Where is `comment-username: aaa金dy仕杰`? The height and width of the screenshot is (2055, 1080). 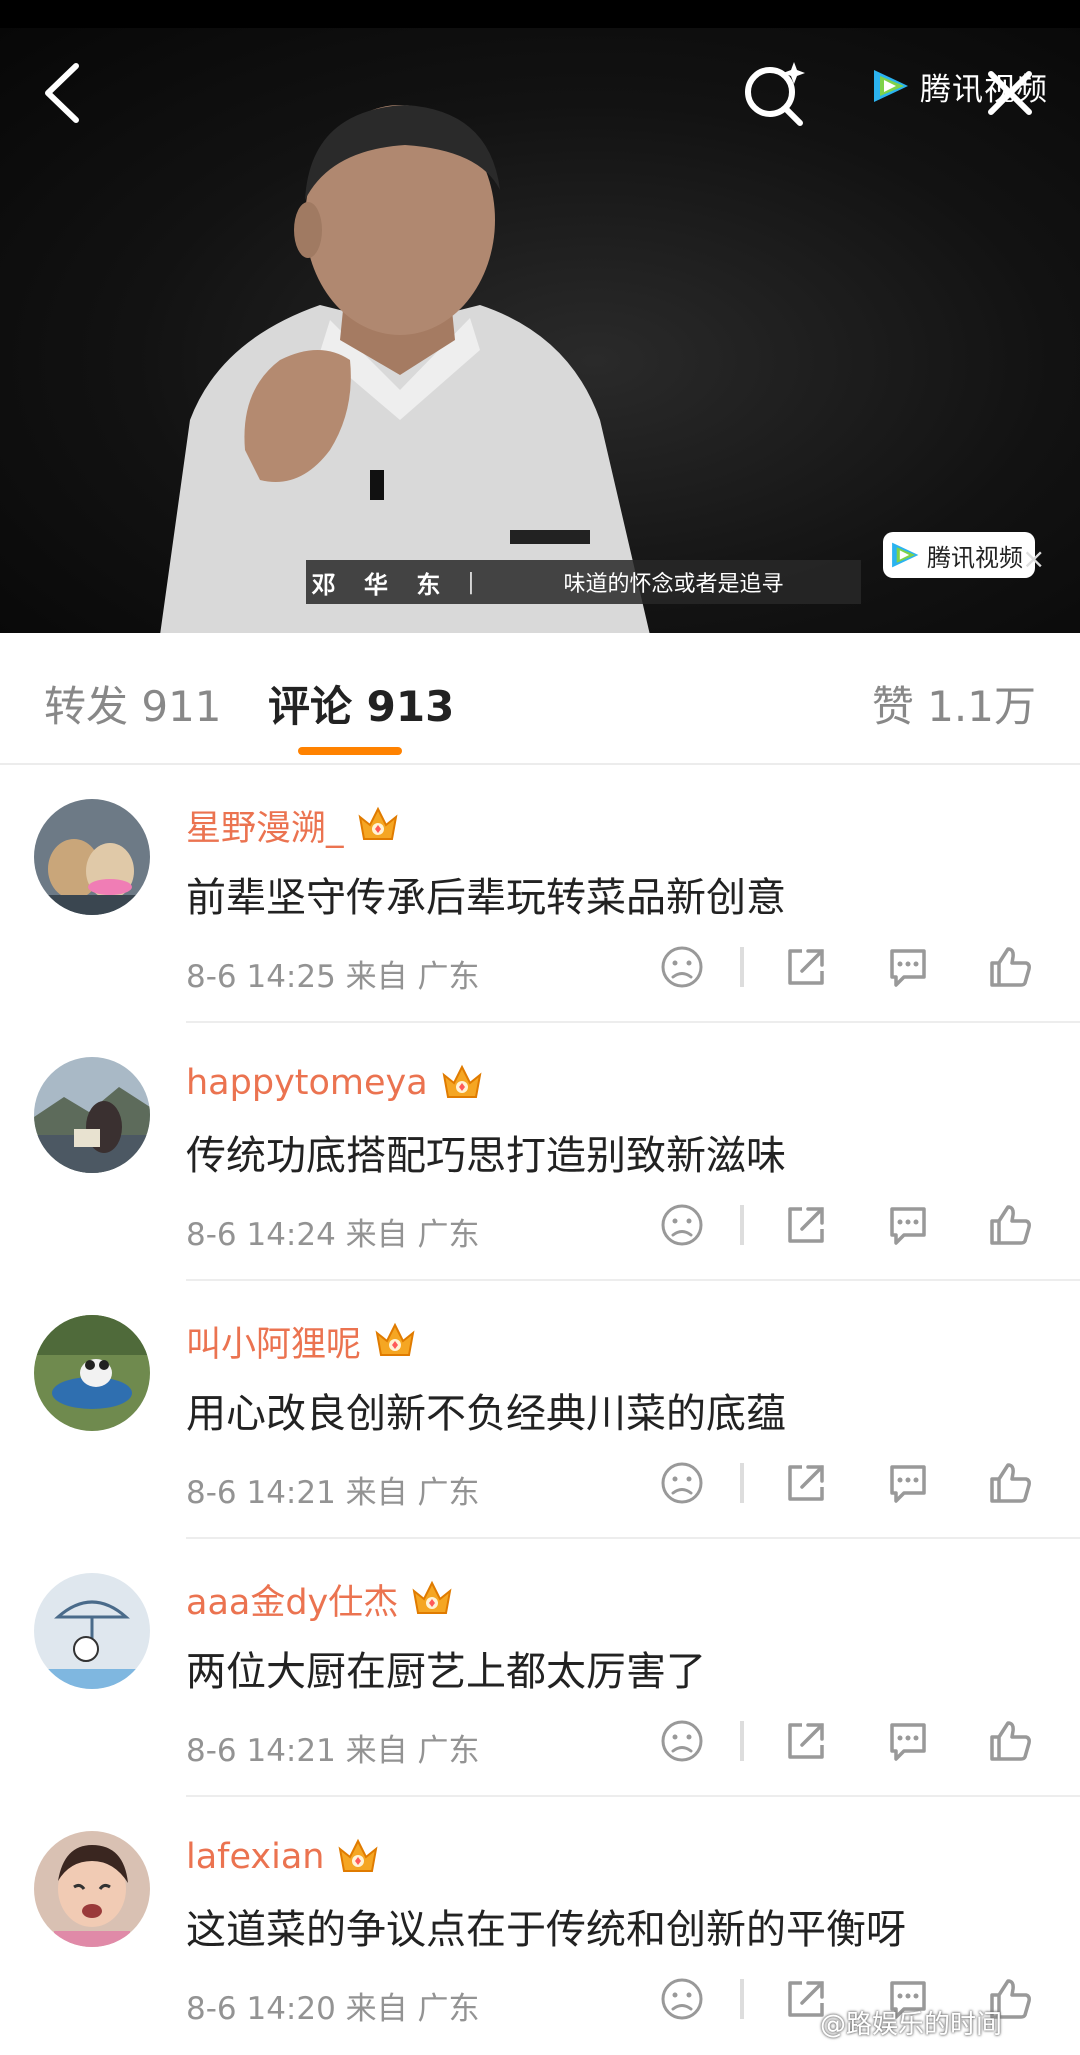
comment-username: aaa金dy仕杰 is located at coordinates (292, 1599).